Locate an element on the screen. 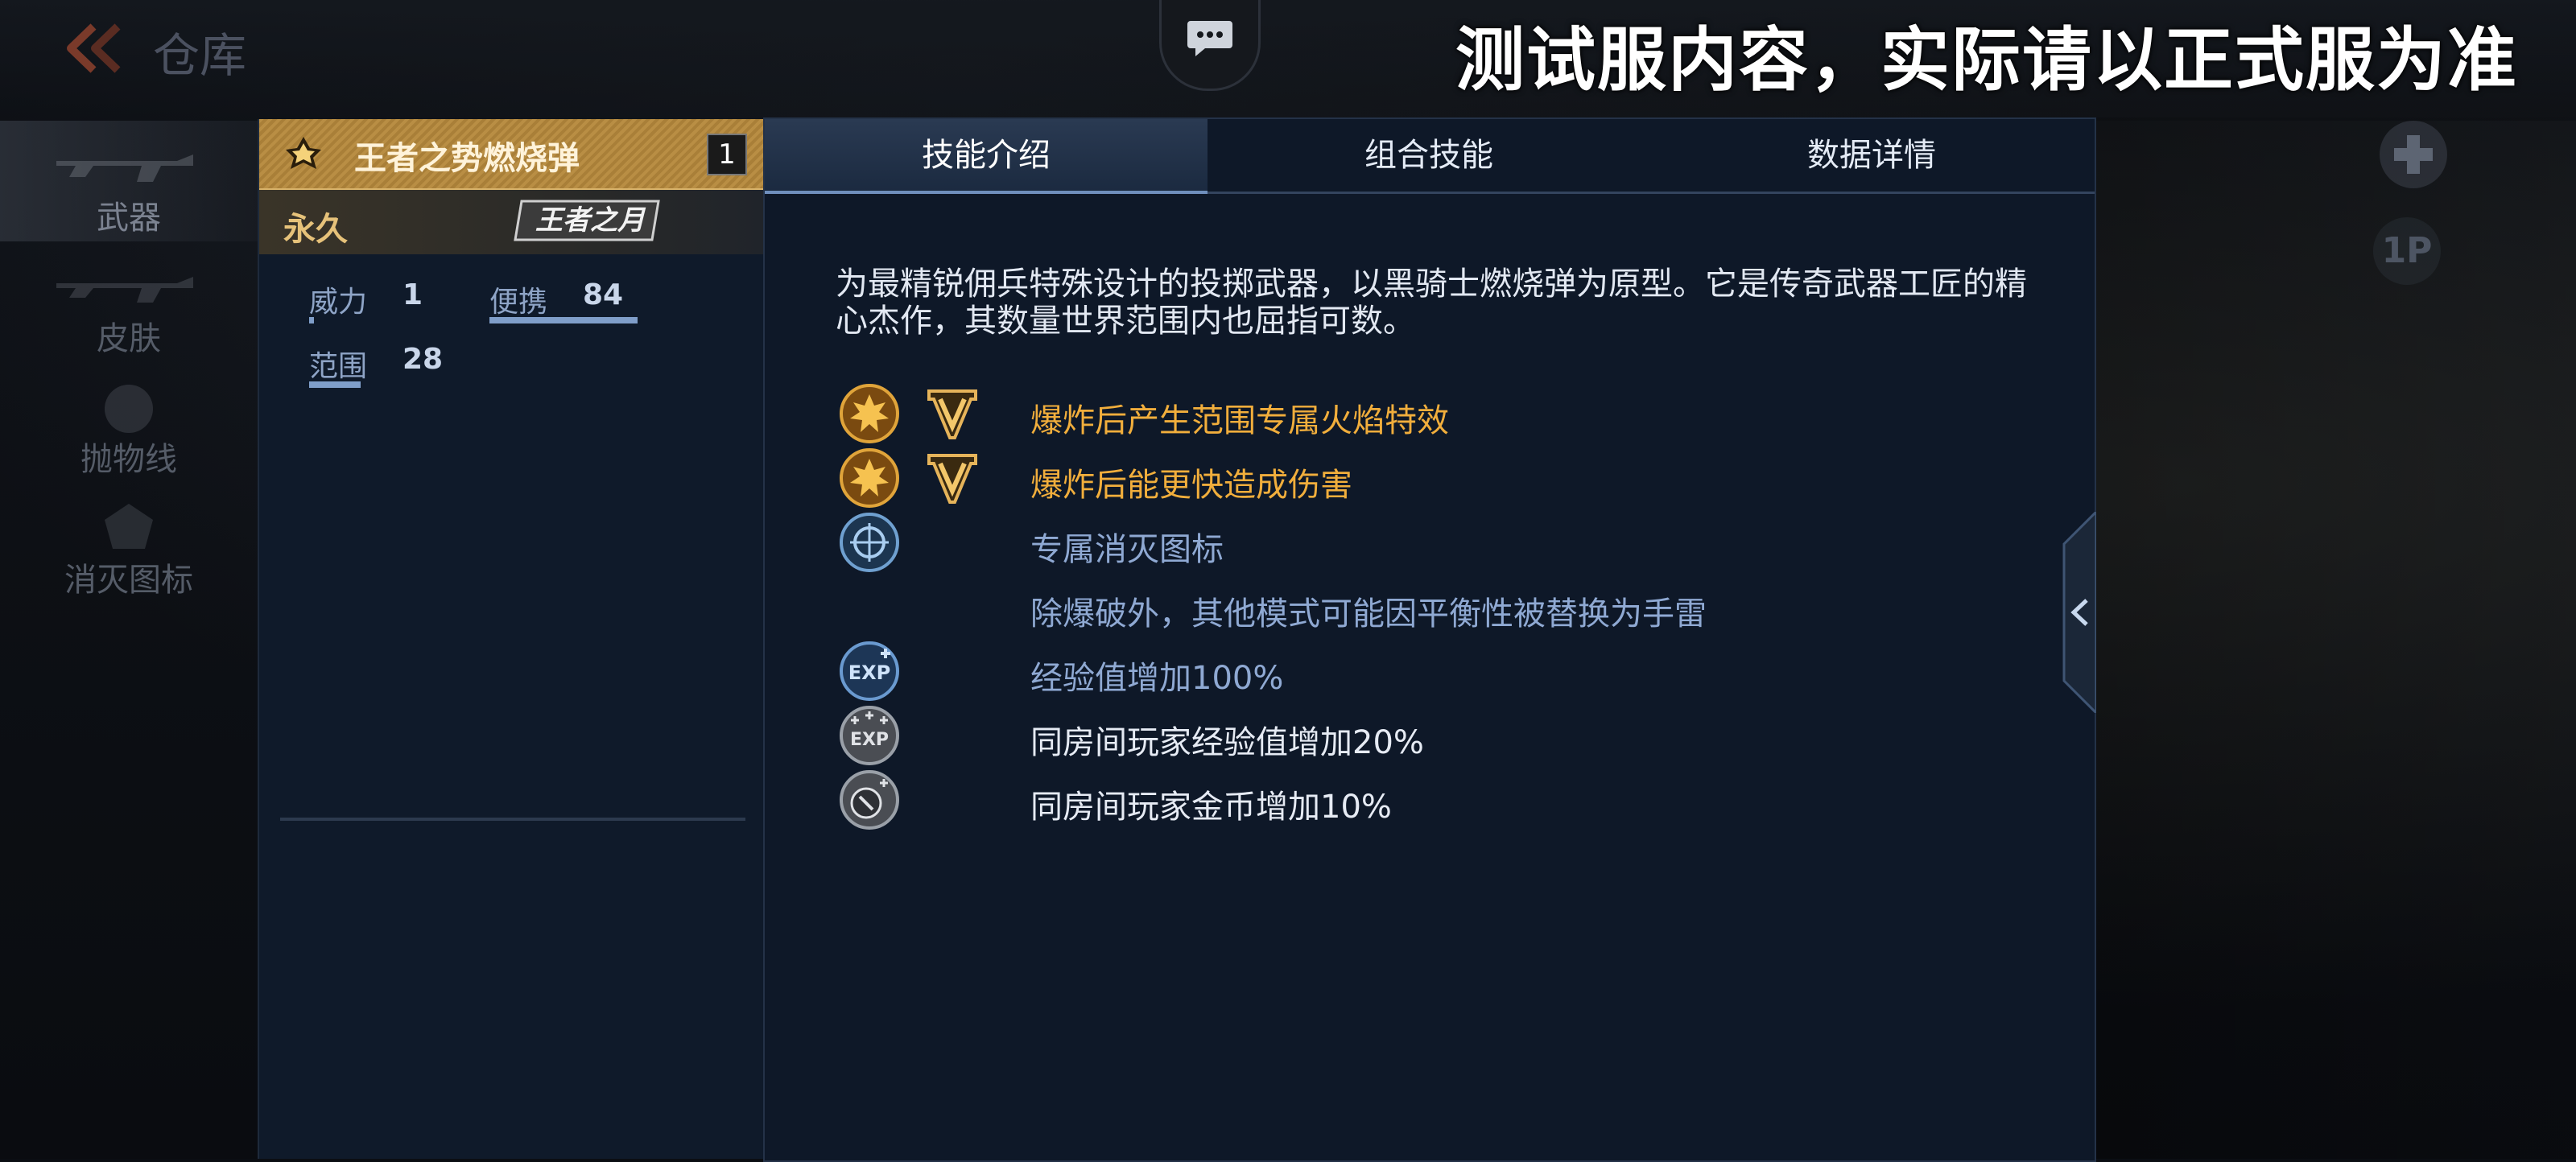  stat-portability: 便携 84 is located at coordinates (563, 300).